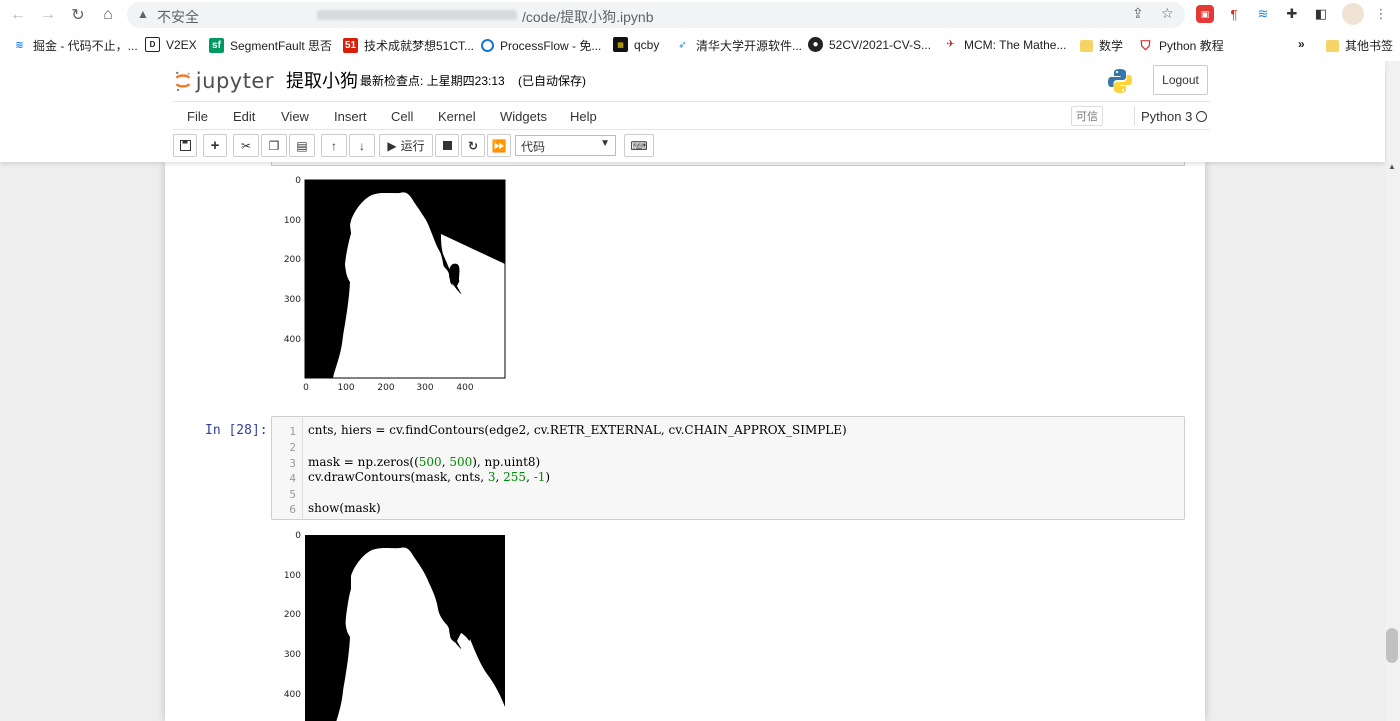  Describe the element at coordinates (1353, 14) in the screenshot. I see `avatar` at that location.